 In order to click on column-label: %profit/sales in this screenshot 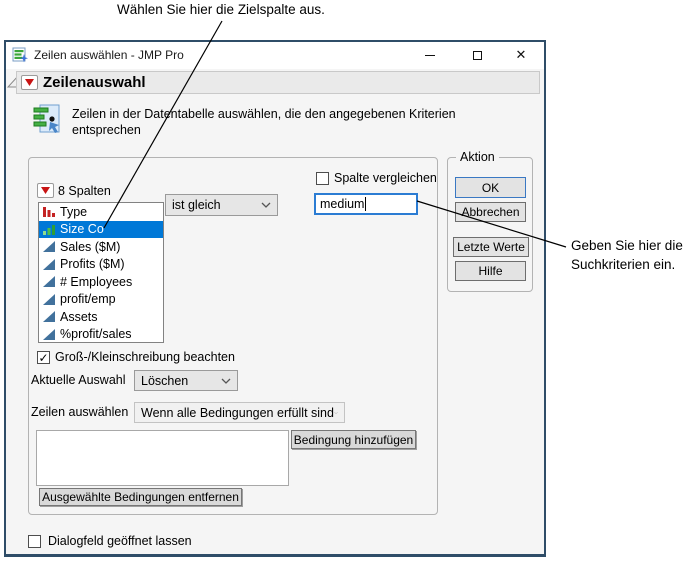, I will do `click(96, 334)`.